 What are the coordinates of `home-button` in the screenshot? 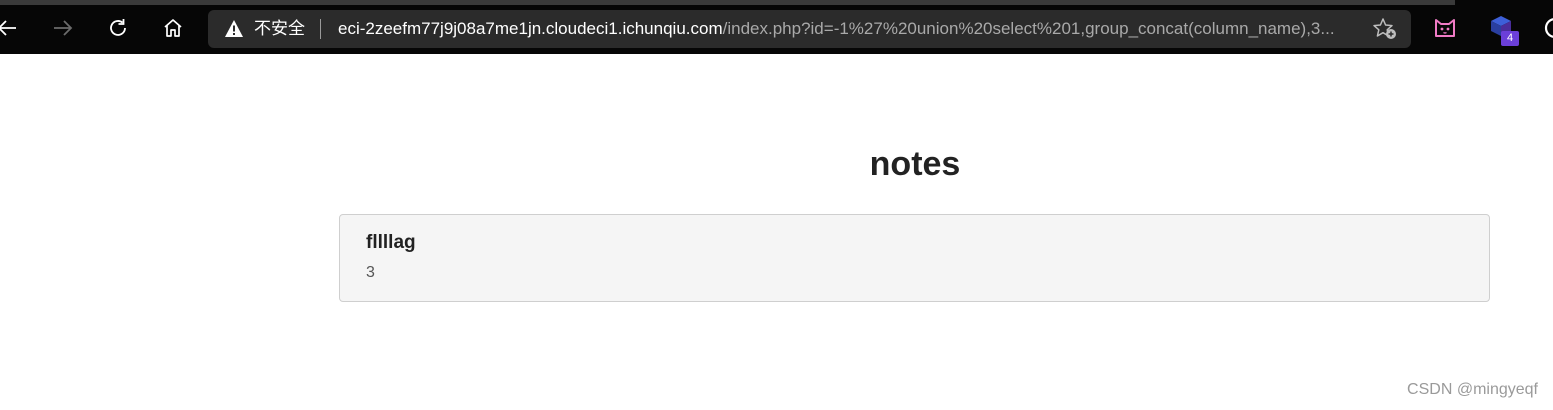 It's located at (173, 28).